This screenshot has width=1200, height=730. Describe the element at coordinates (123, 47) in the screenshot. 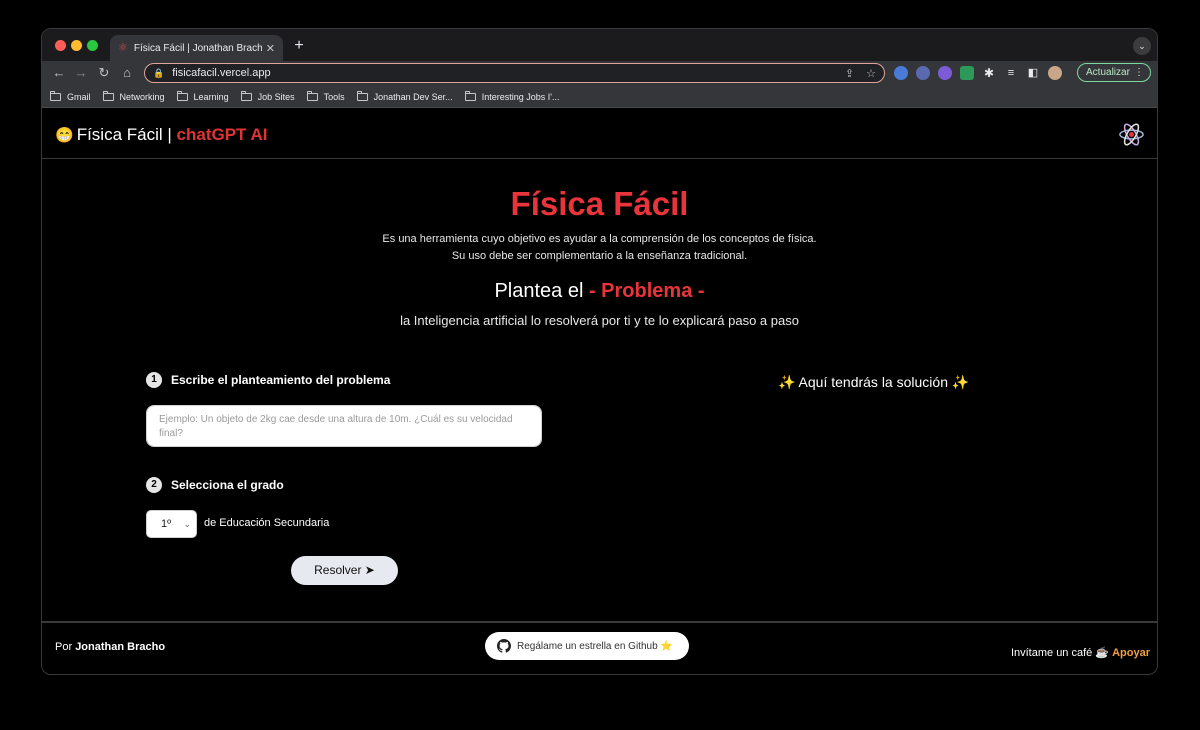

I see `atom-favicon-icon: ⚛` at that location.